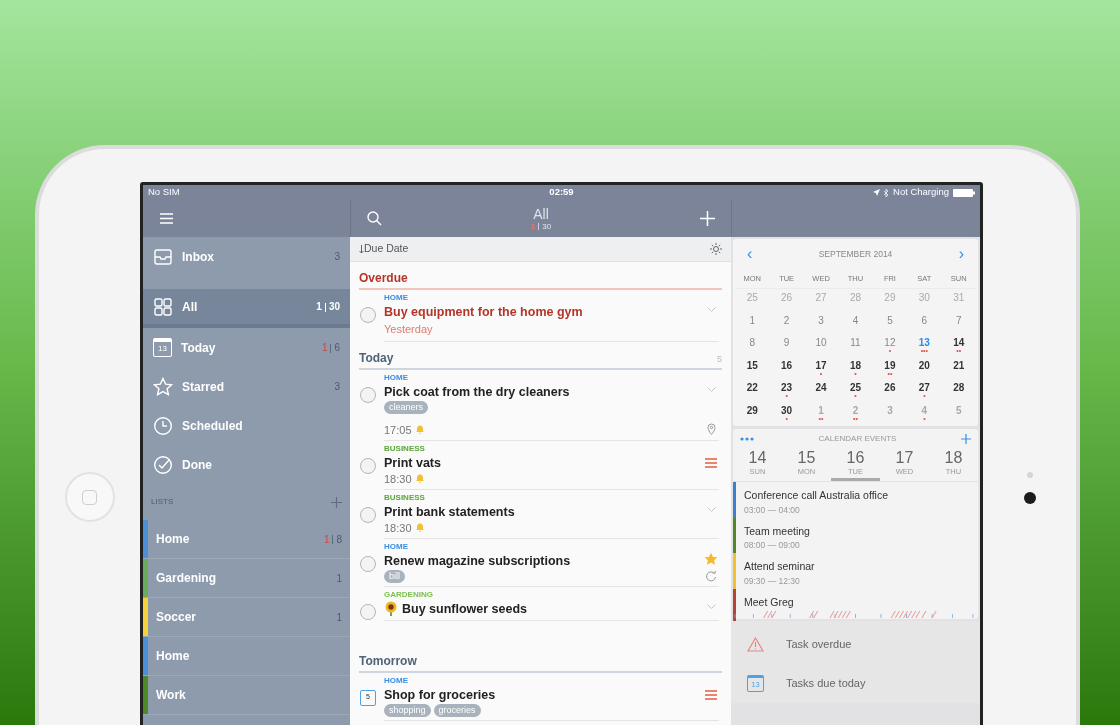  What do you see at coordinates (747, 439) in the screenshot?
I see `more-icon` at bounding box center [747, 439].